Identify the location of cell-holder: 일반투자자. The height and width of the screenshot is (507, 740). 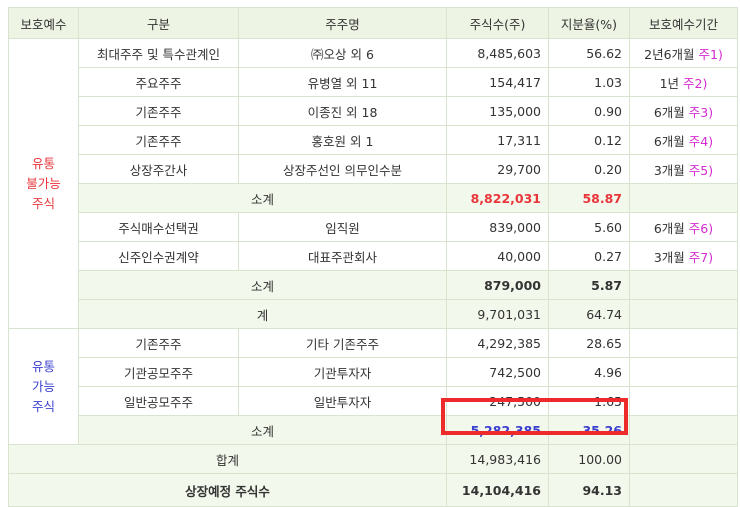
(342, 401).